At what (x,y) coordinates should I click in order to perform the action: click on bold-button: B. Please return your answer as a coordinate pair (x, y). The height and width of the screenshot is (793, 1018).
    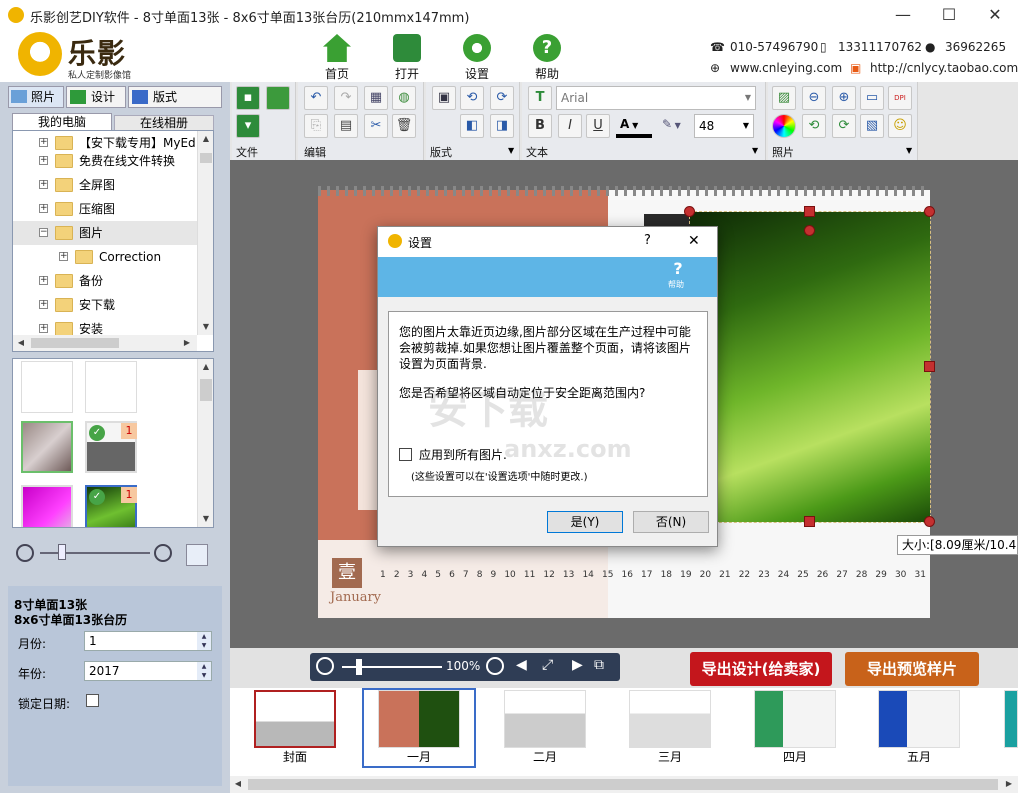
    Looking at the image, I should click on (540, 126).